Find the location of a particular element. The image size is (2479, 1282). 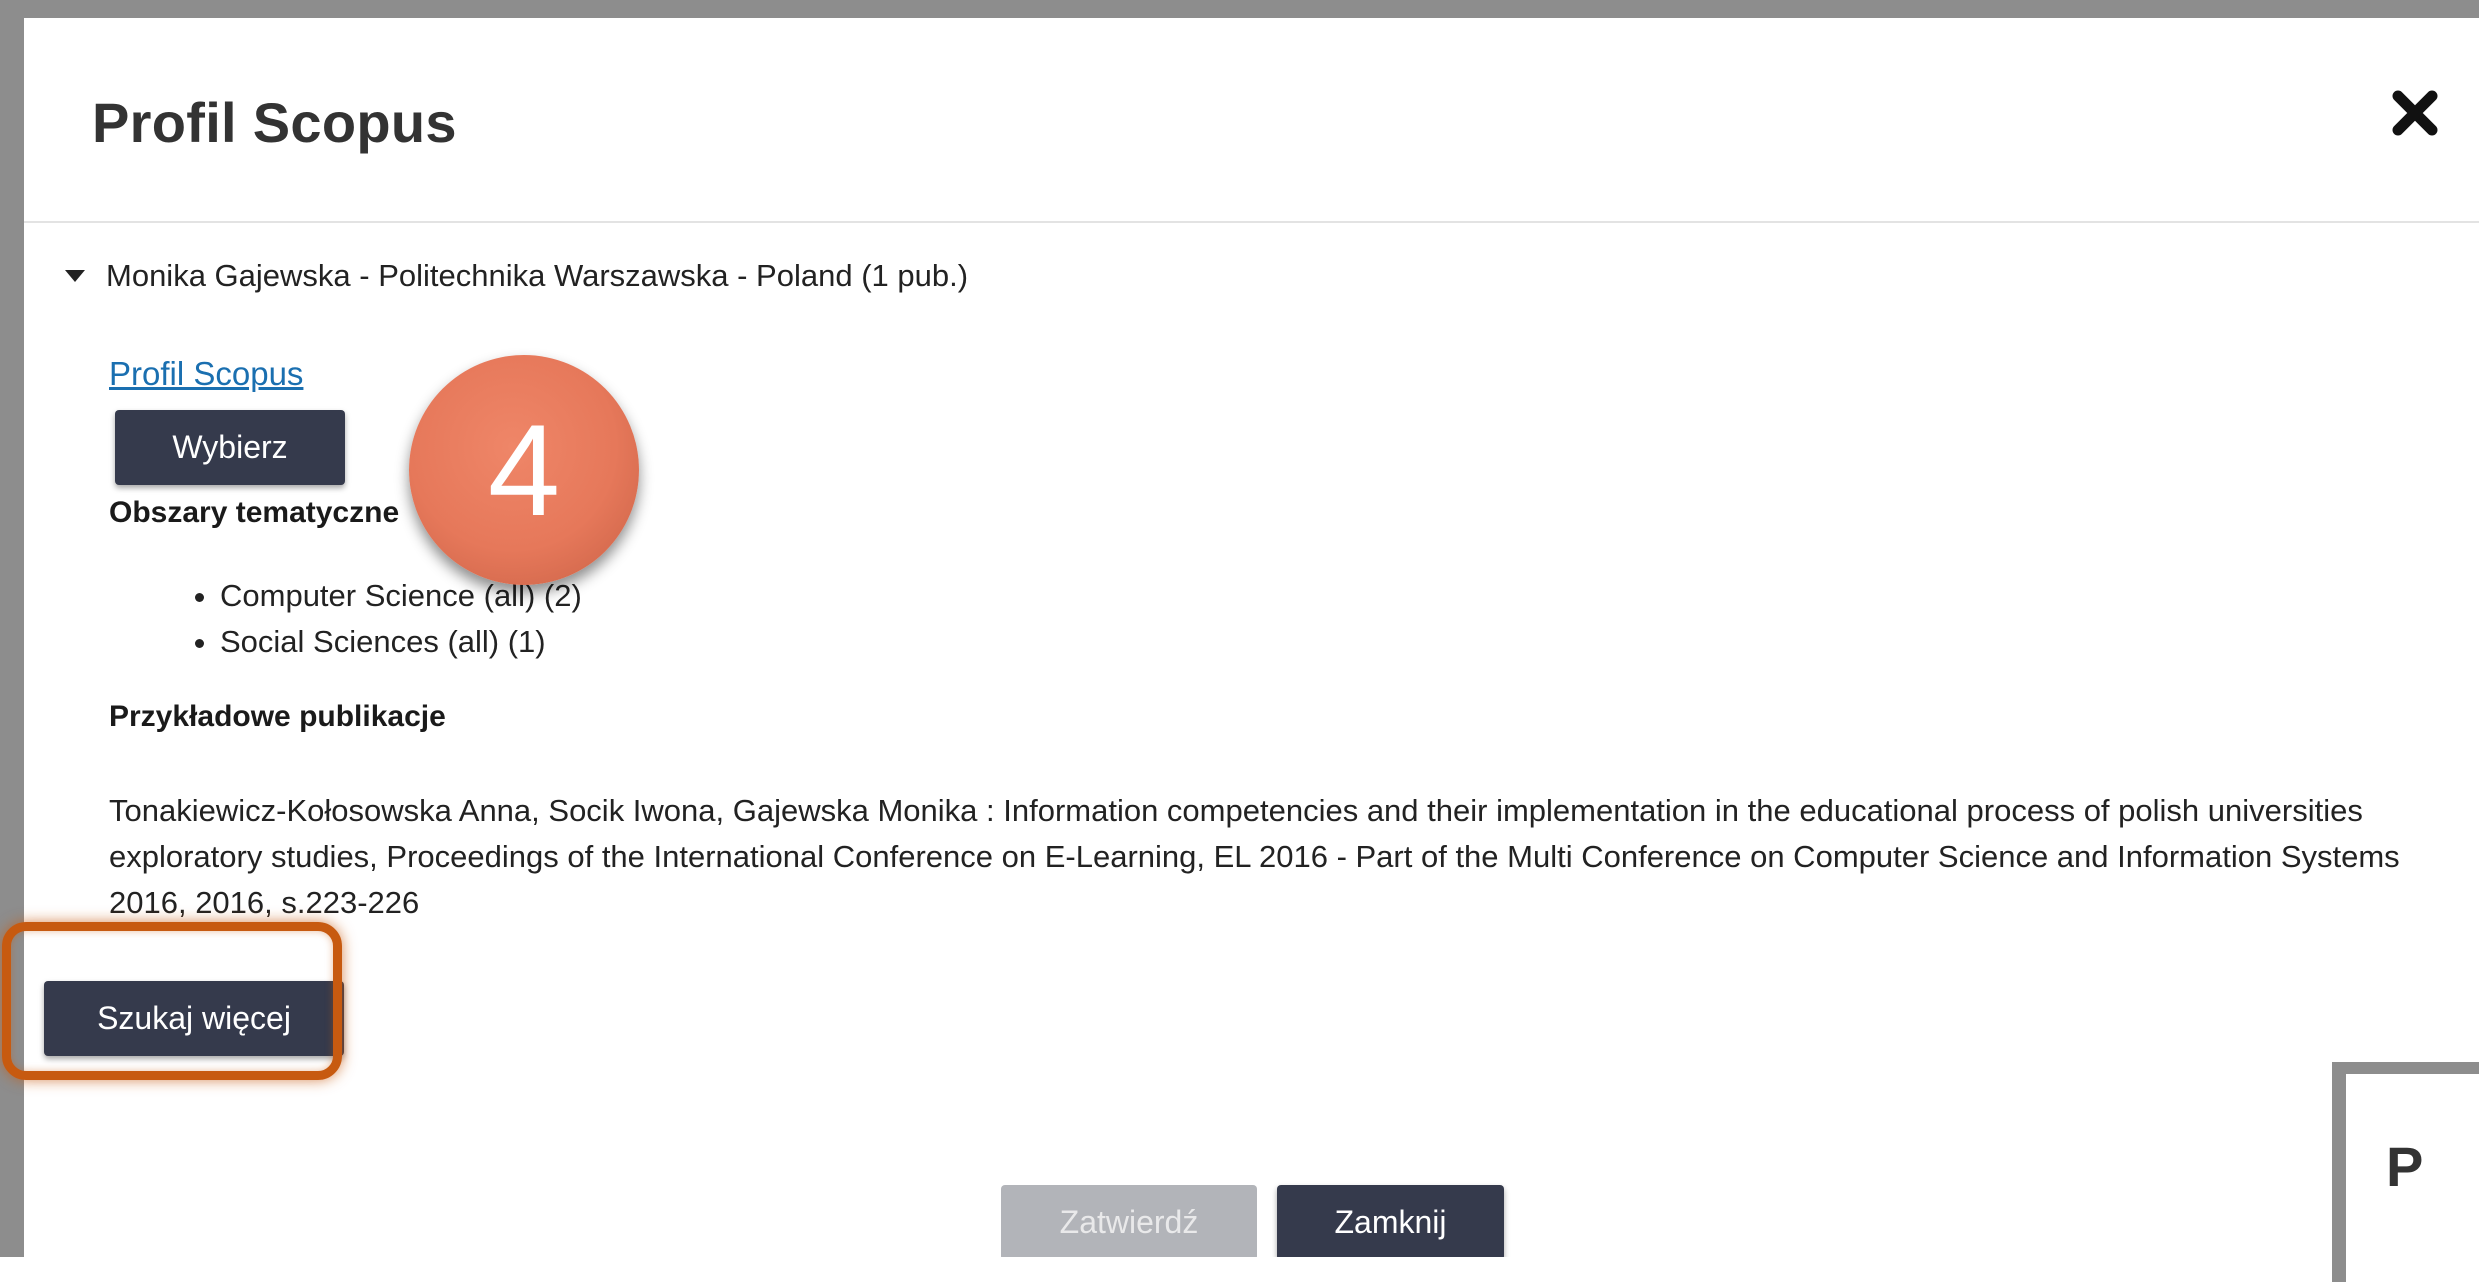

close-icon is located at coordinates (2415, 113).